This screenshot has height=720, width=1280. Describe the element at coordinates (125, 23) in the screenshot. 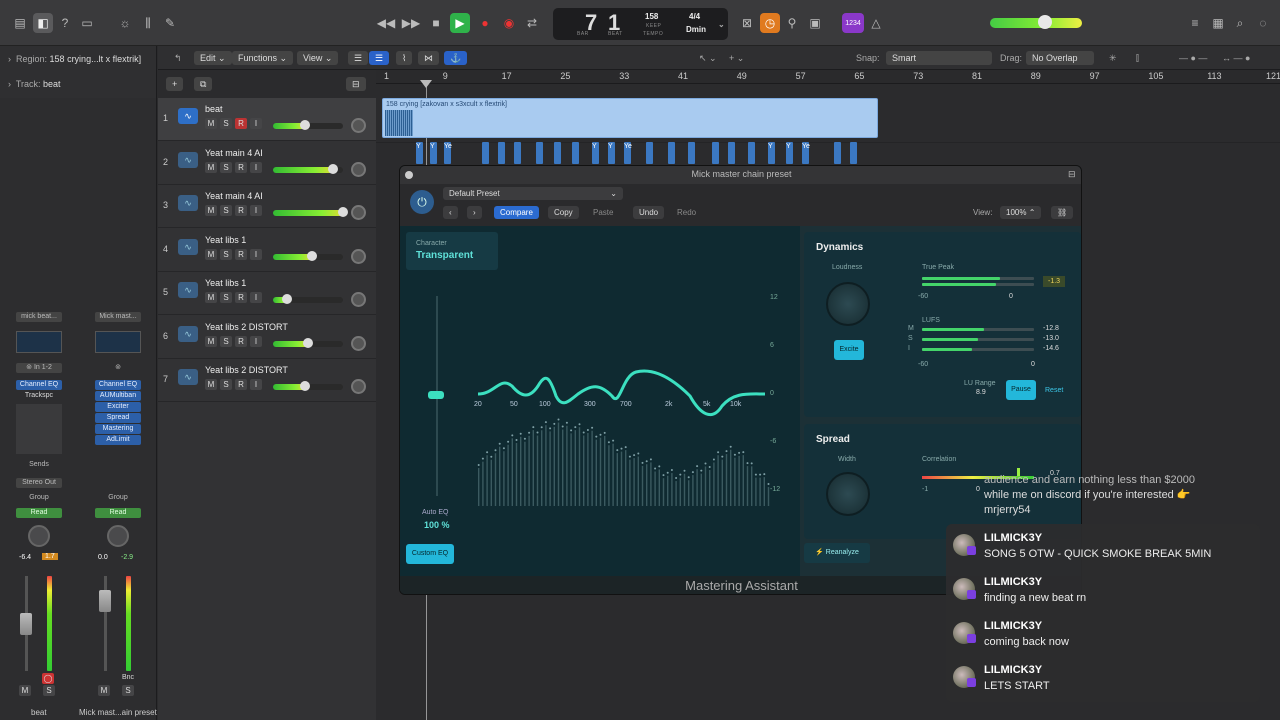

I see `smart-controls-icon: ☼` at that location.